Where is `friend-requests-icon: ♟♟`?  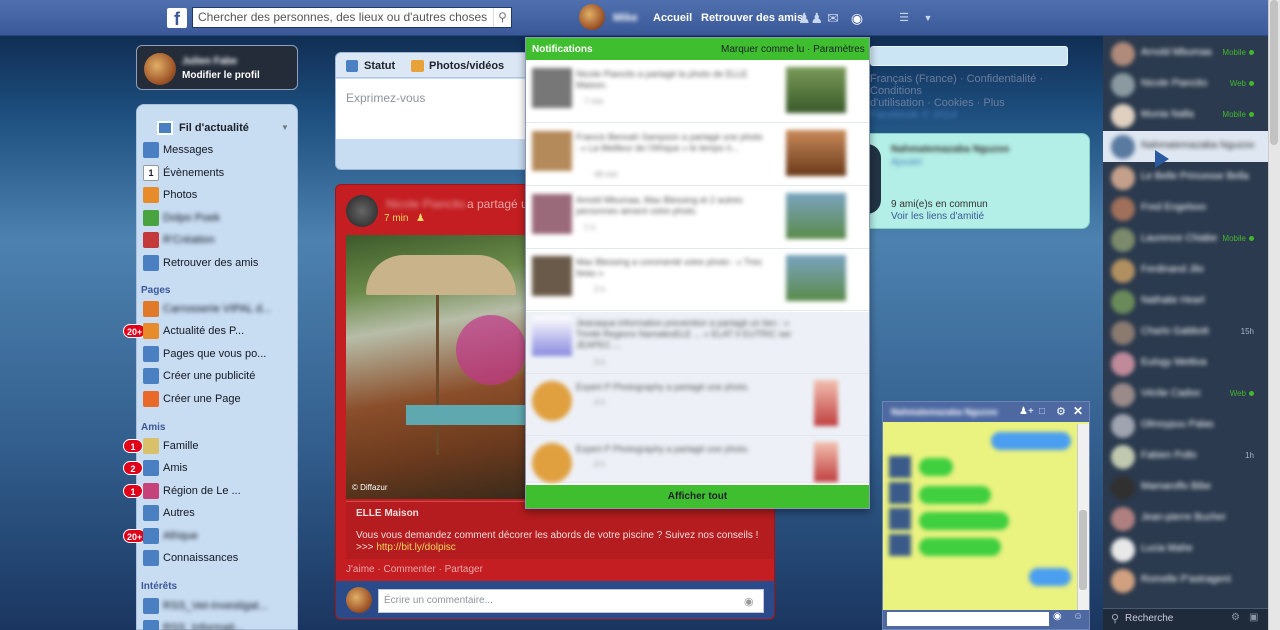 friend-requests-icon: ♟♟ is located at coordinates (810, 18).